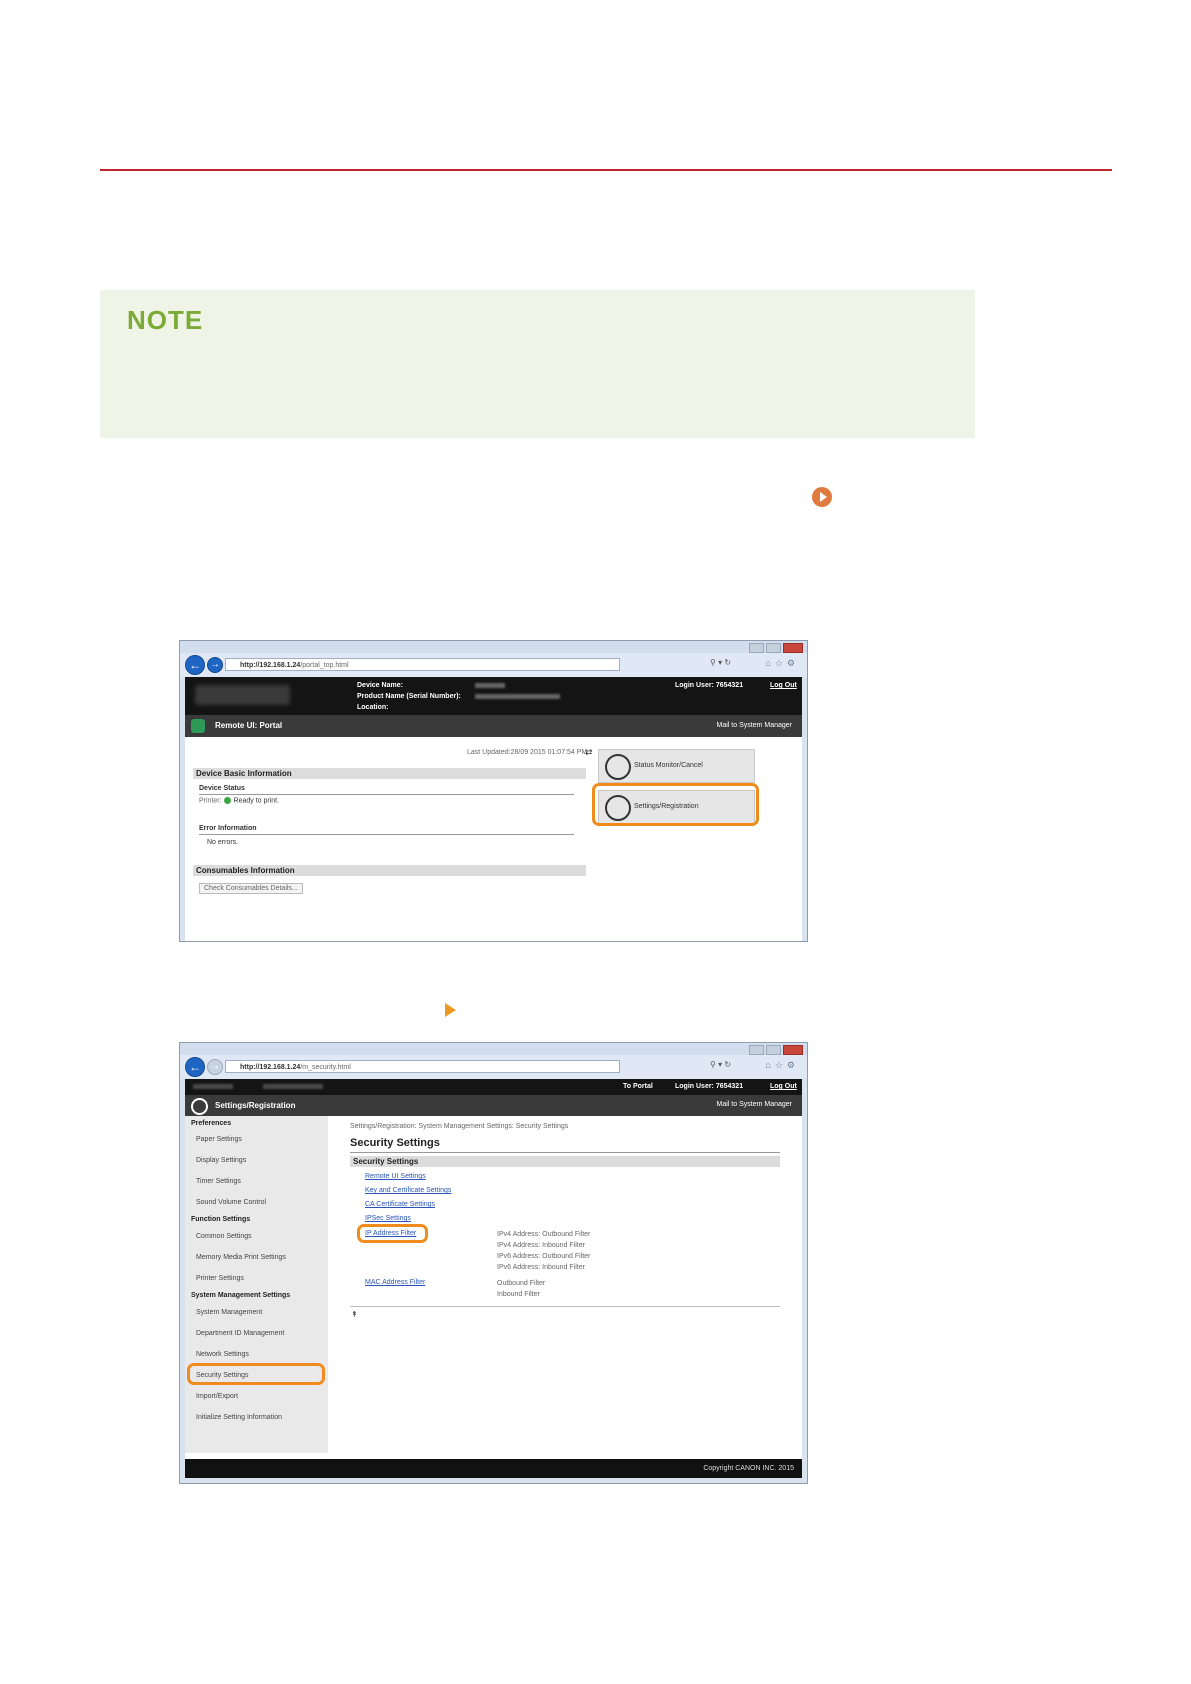 Image resolution: width=1191 pixels, height=1684 pixels. What do you see at coordinates (228, 828) in the screenshot?
I see `error-info-label: Error Information` at bounding box center [228, 828].